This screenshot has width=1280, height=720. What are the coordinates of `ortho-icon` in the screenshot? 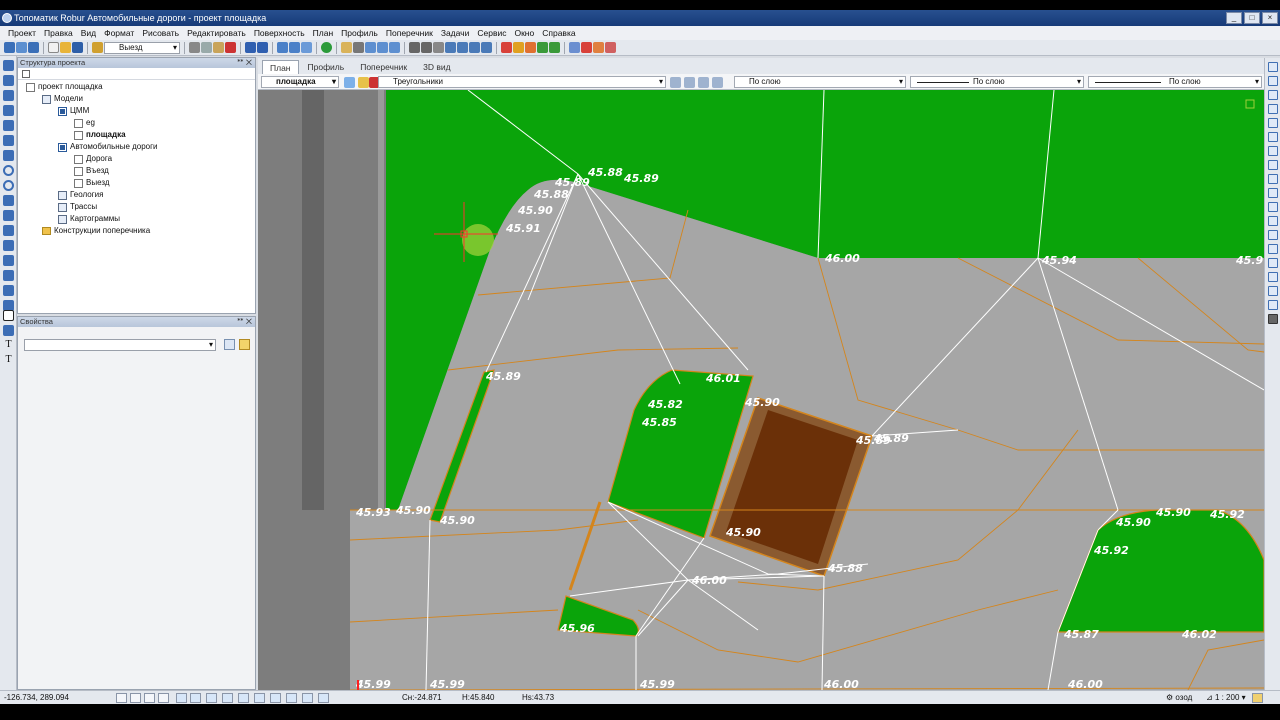 It's located at (394, 47).